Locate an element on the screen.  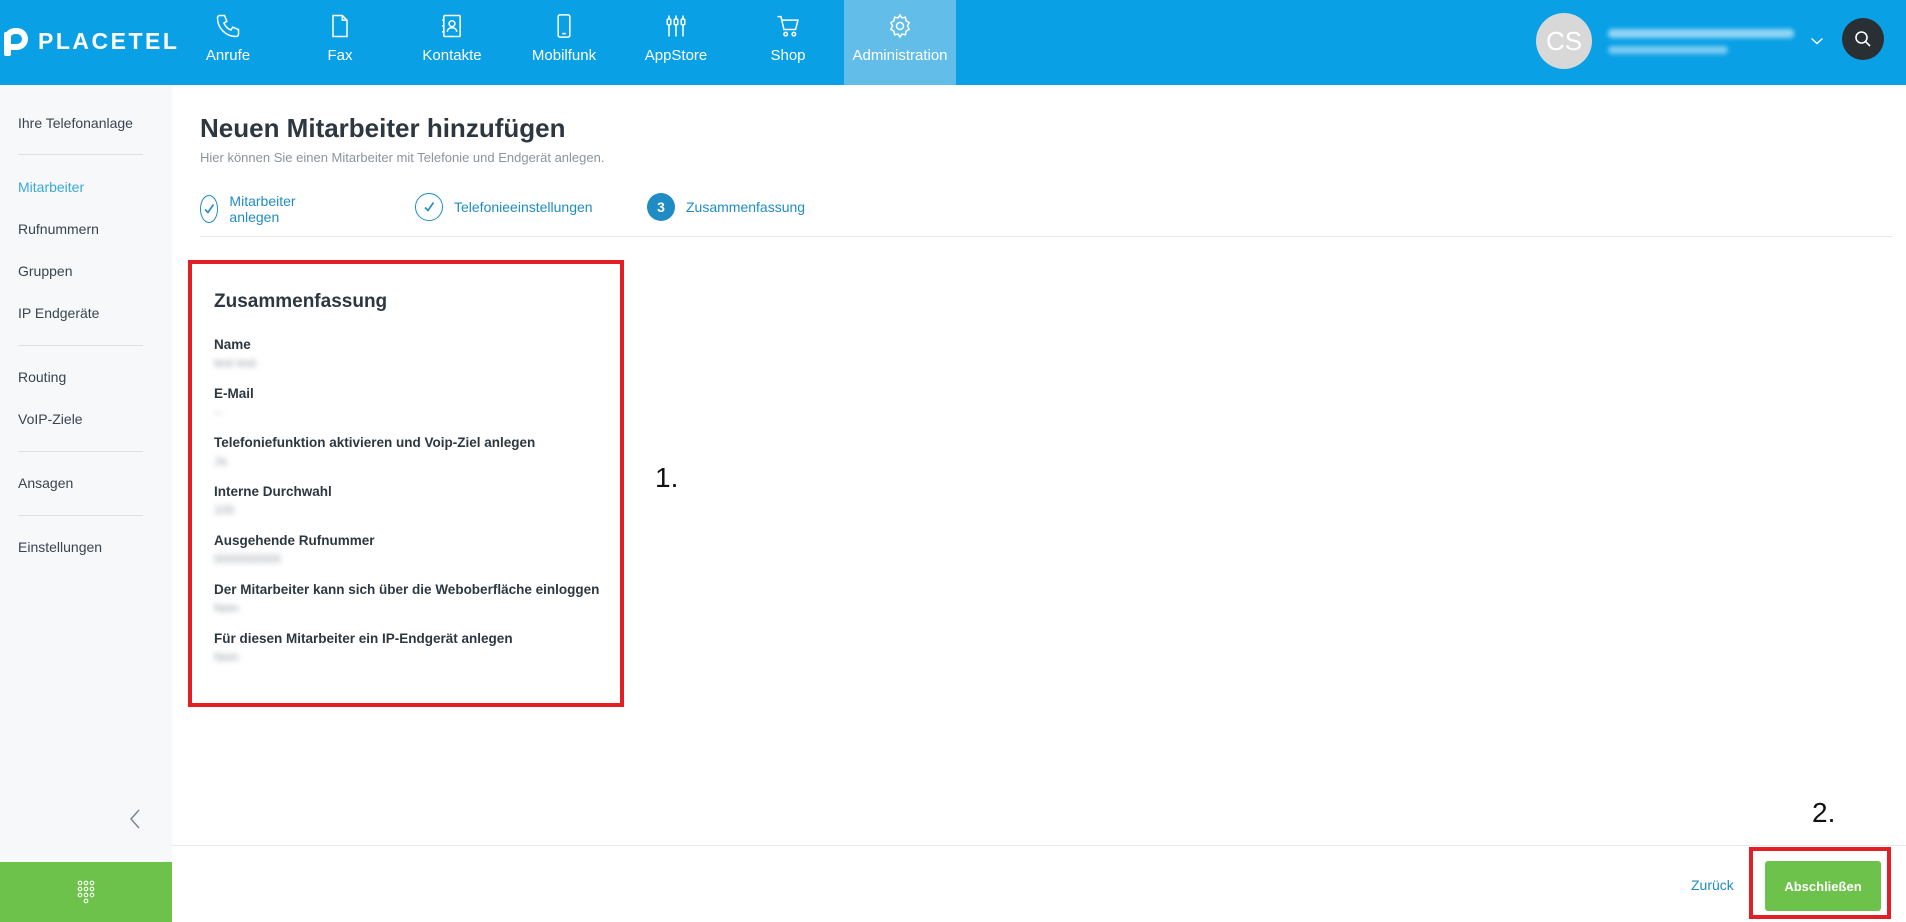
nav-label: AppStore is located at coordinates (676, 55).